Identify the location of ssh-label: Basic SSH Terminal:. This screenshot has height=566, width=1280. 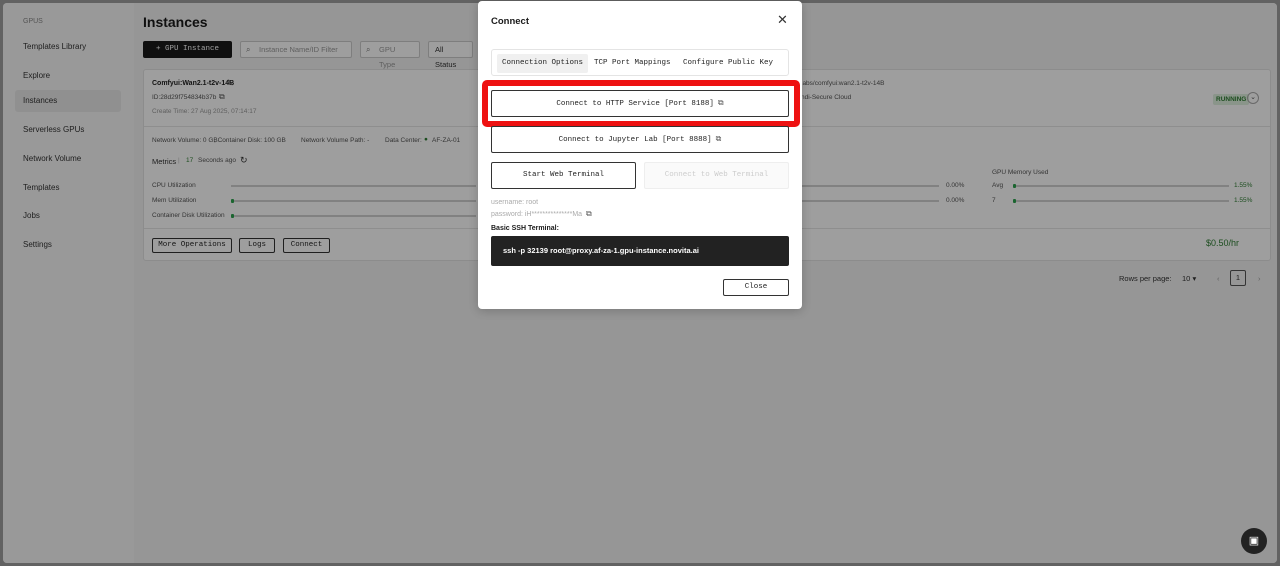
(525, 228).